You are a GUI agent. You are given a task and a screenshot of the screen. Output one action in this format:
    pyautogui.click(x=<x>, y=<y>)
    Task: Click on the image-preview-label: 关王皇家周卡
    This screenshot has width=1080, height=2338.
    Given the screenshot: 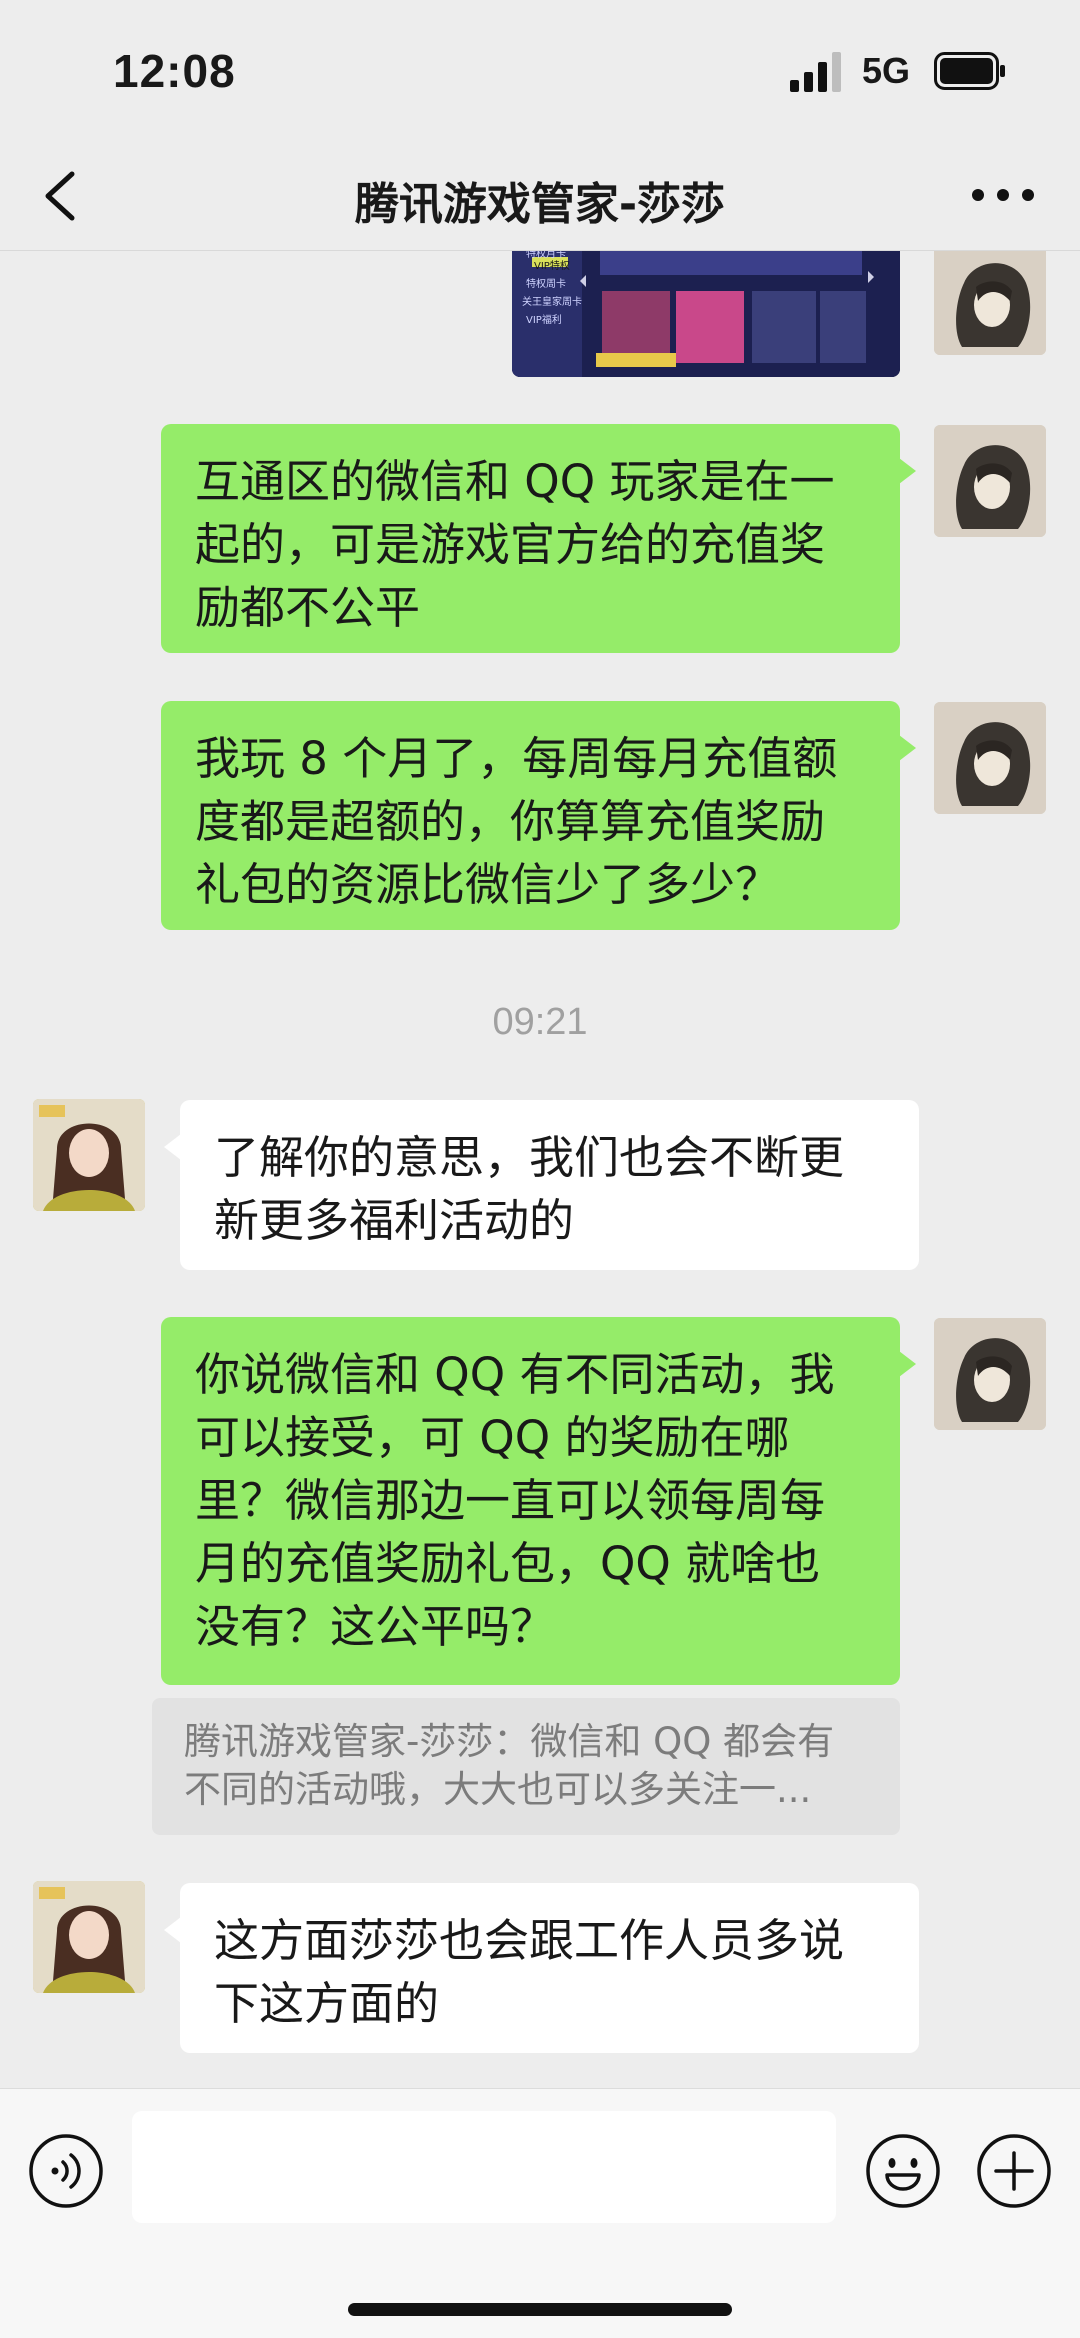 What is the action you would take?
    pyautogui.click(x=552, y=302)
    